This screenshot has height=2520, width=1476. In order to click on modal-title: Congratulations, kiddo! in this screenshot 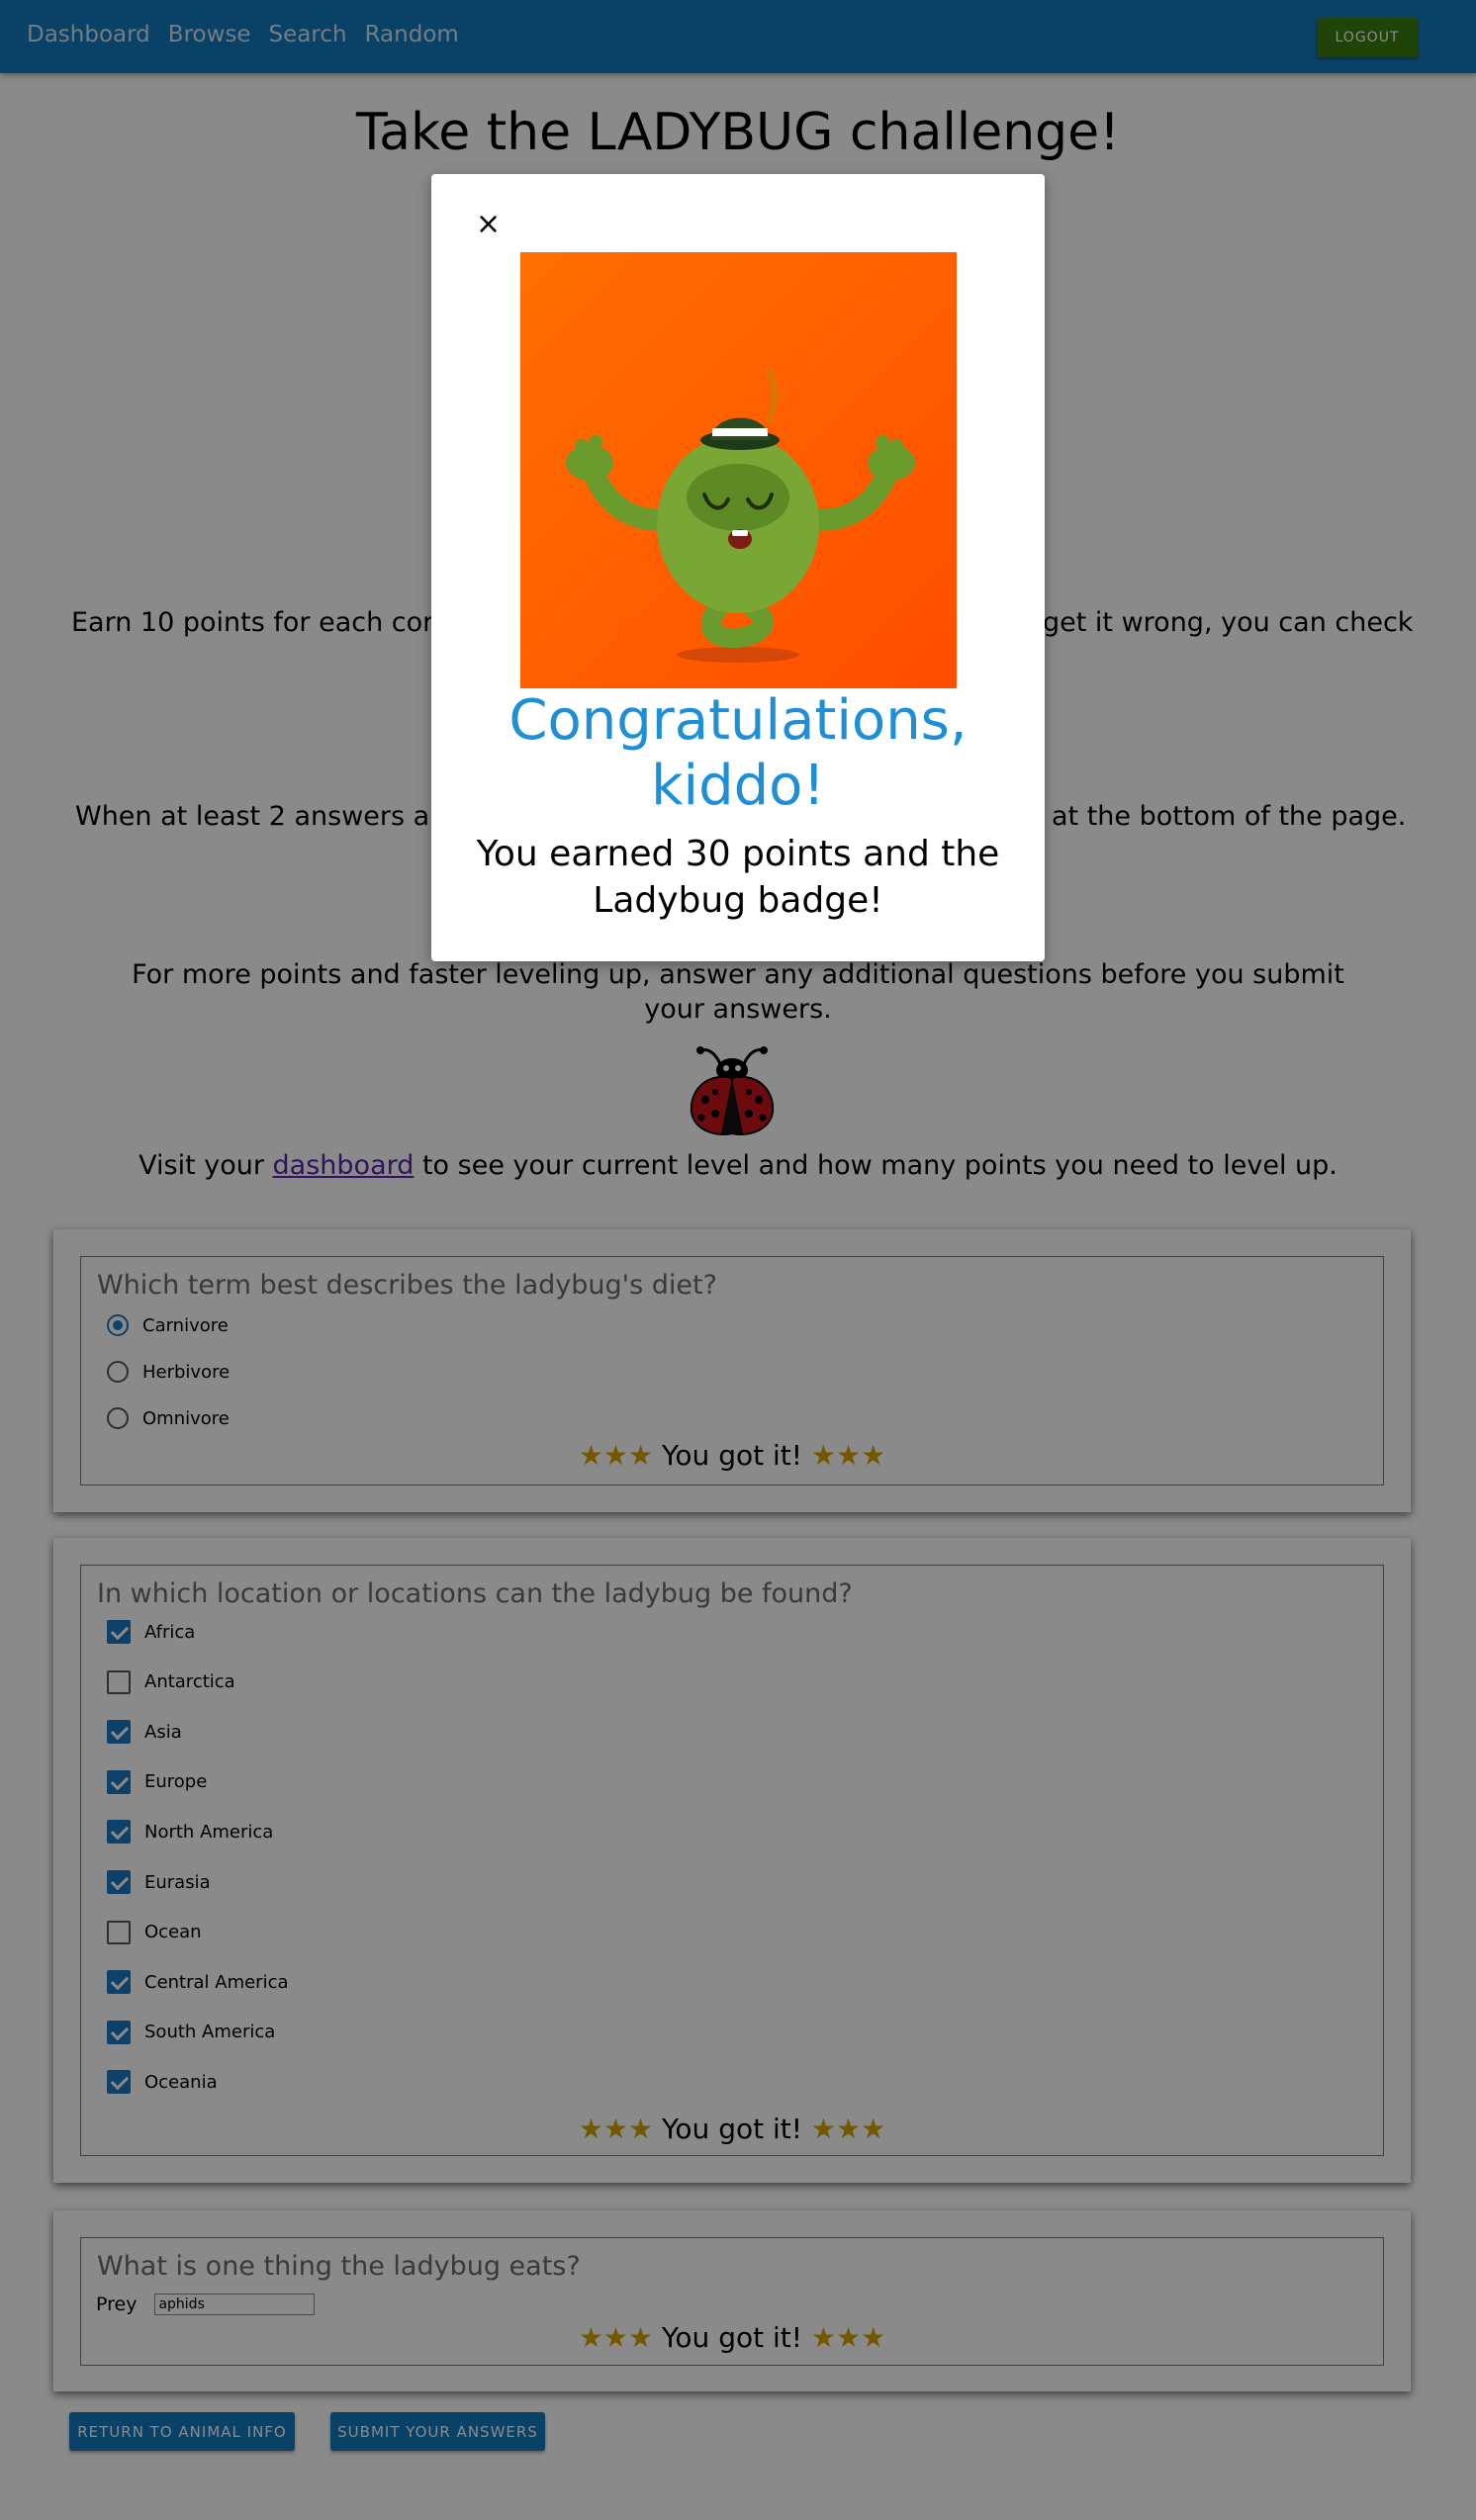, I will do `click(738, 753)`.